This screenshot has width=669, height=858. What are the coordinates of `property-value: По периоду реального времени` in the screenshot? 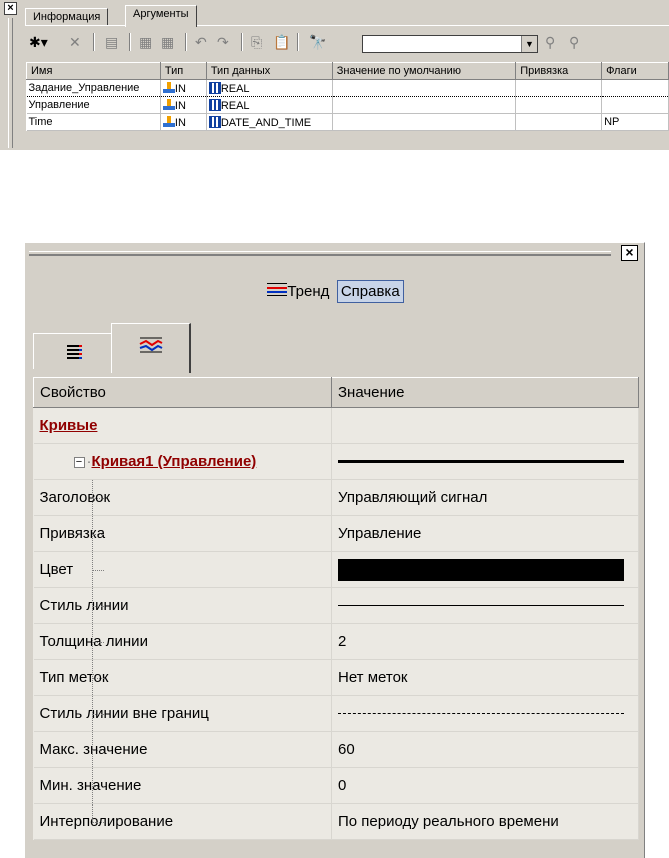 It's located at (448, 821).